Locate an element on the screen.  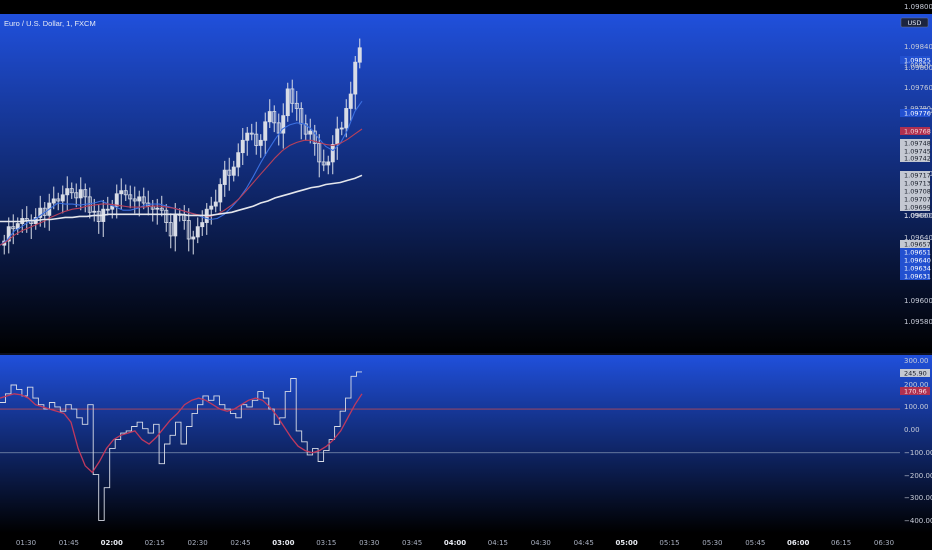
svg-text: 1.09748 is located at coordinates (917, 144).